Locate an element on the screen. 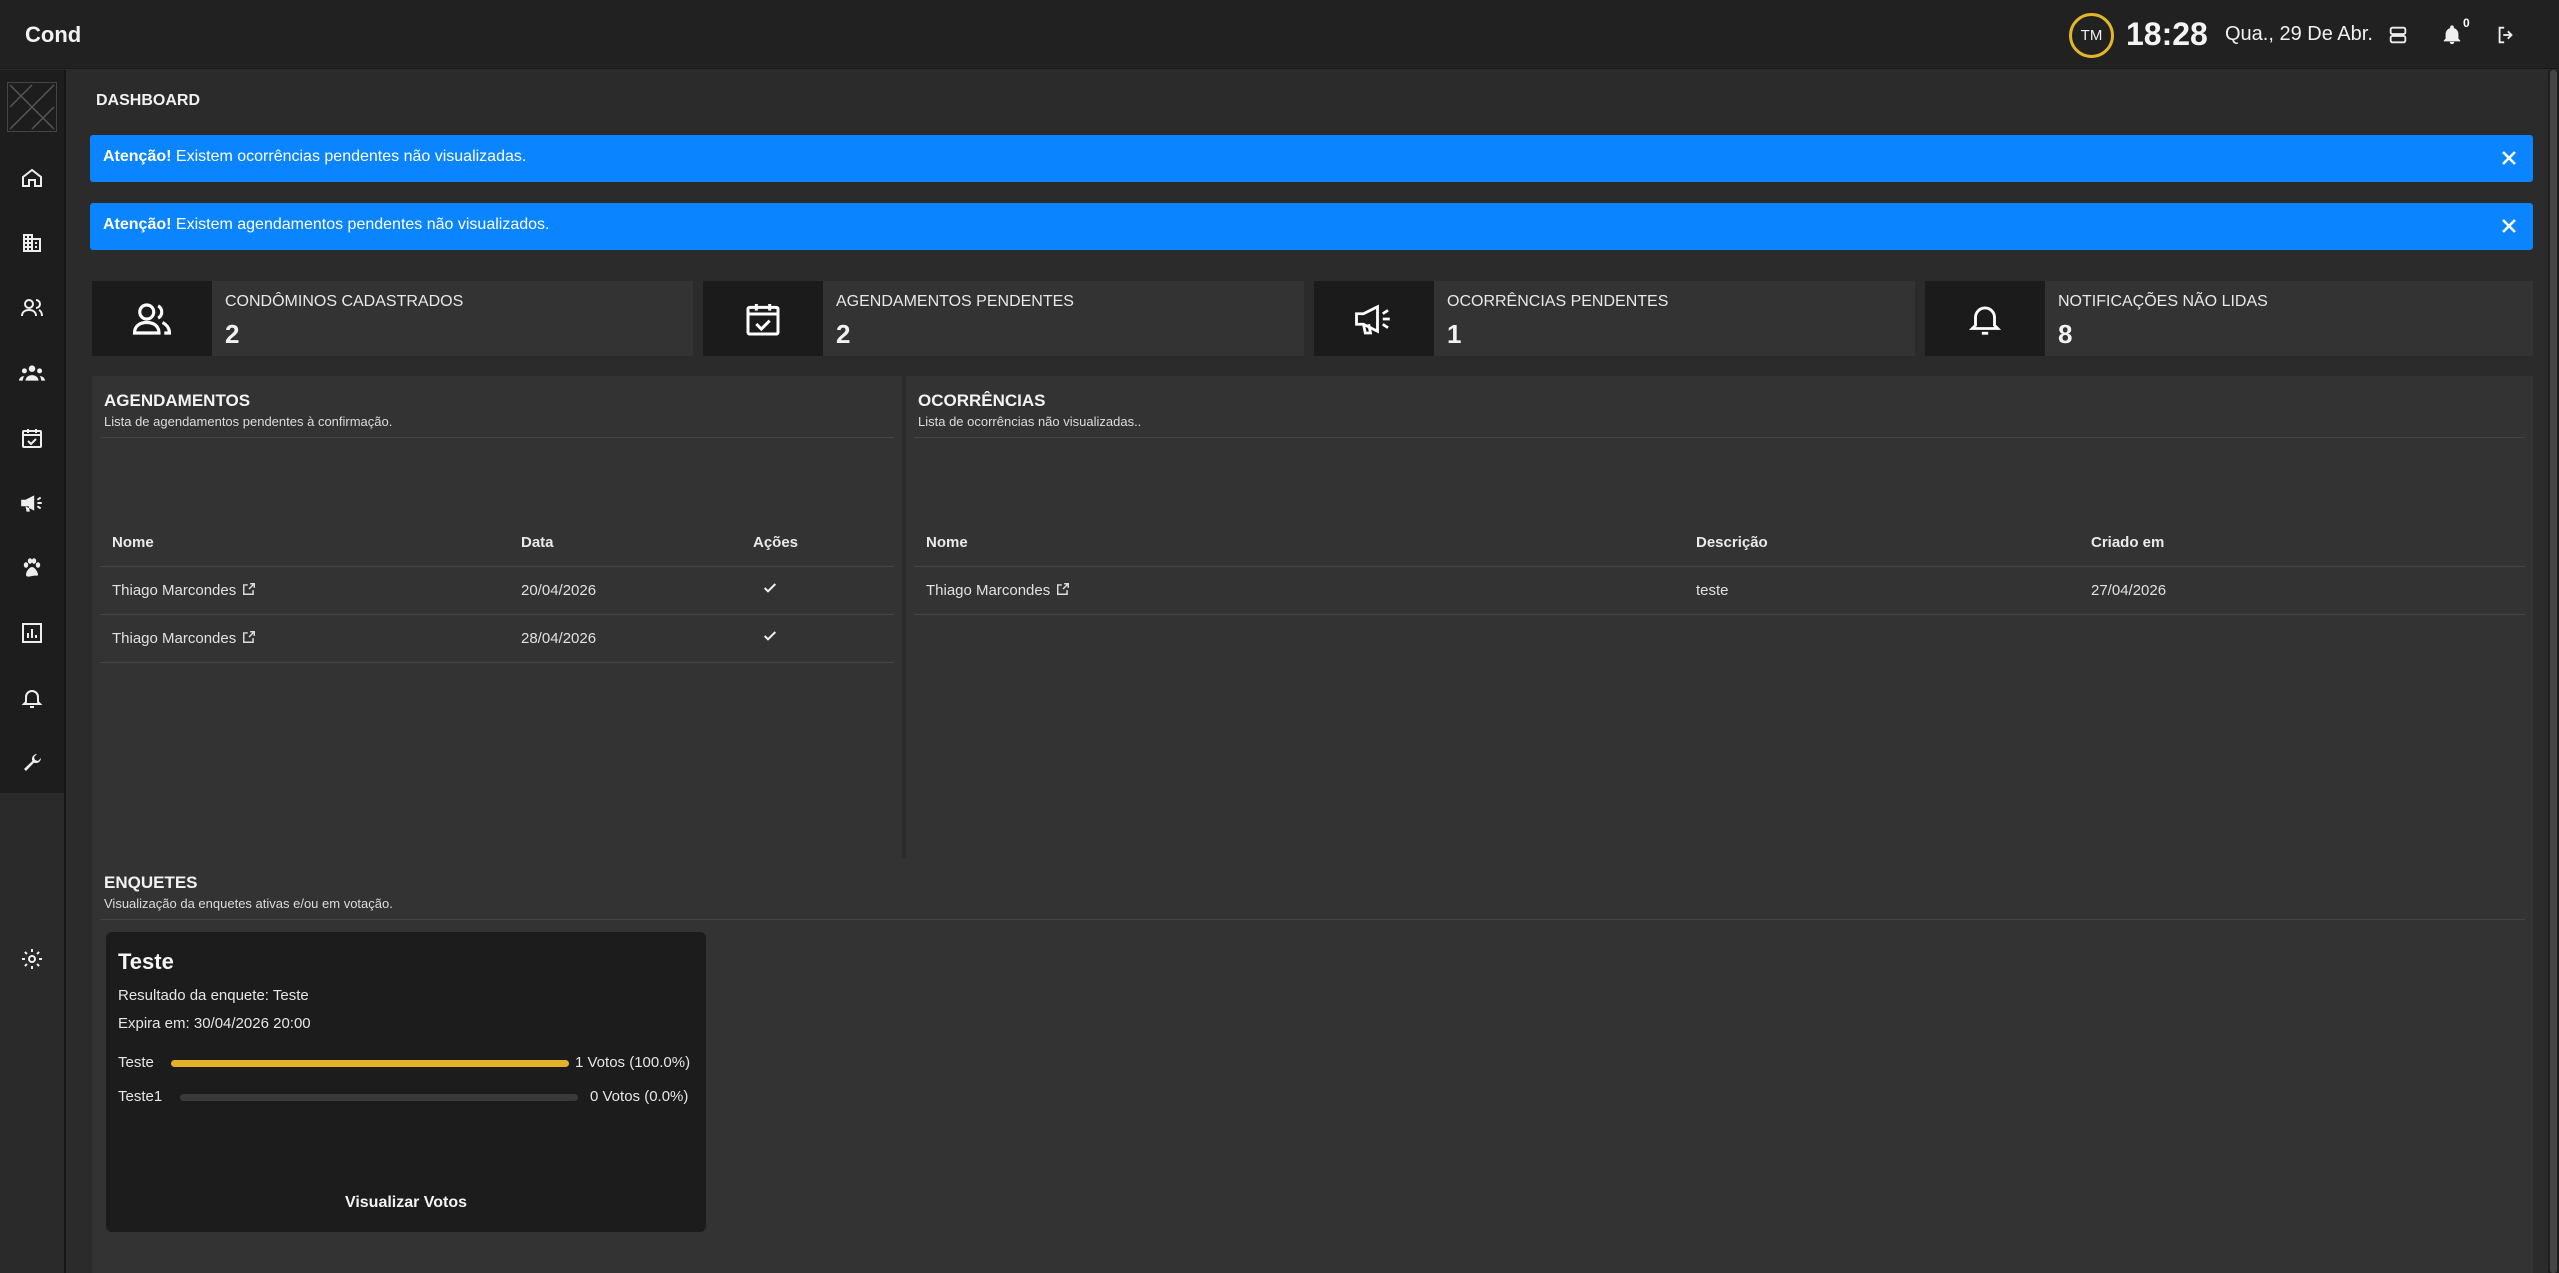 Image resolution: width=2559 pixels, height=1273 pixels. current-date: Qua., 29 De Abr. is located at coordinates (2299, 34).